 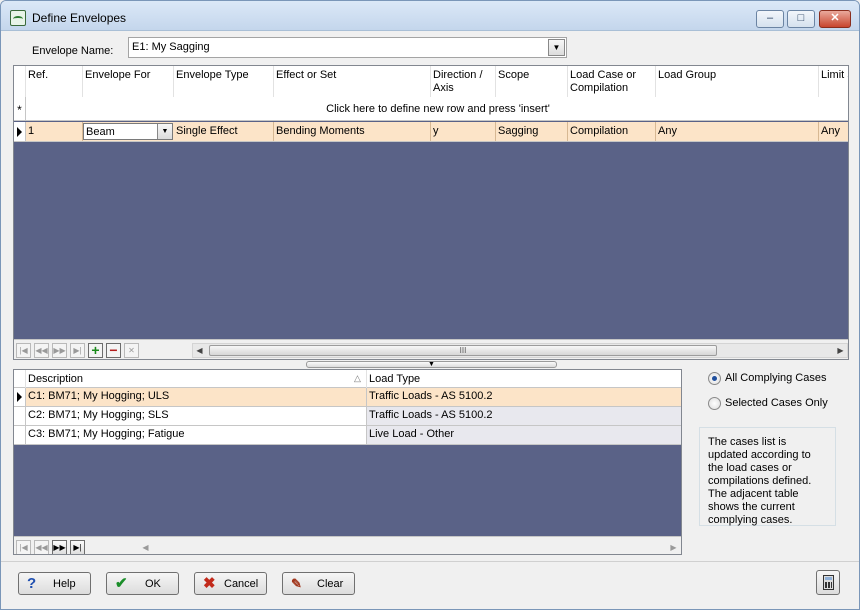 I want to click on column-header: Envelope For, so click(x=128, y=81).